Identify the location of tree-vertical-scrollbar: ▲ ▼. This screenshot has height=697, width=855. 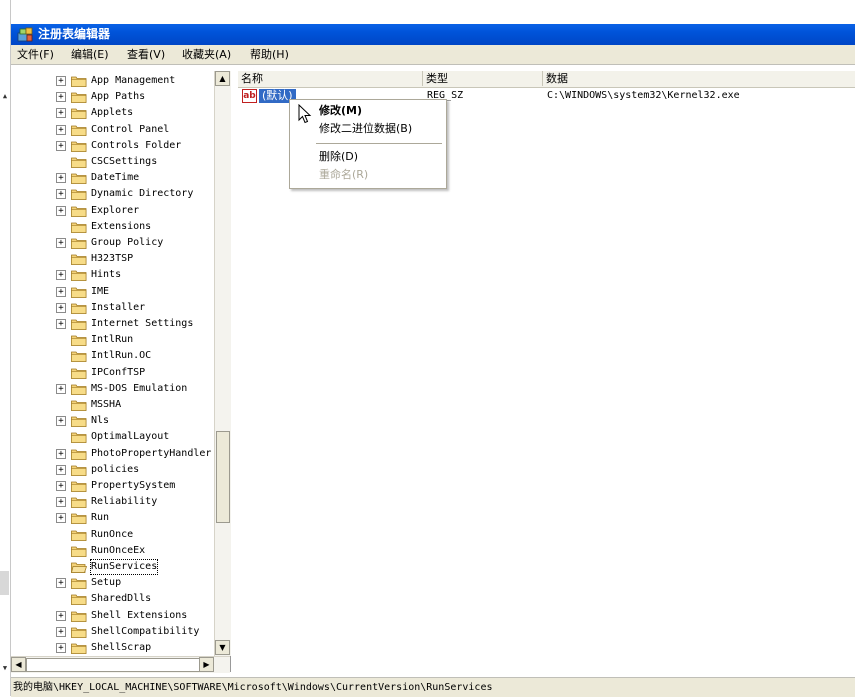
(222, 363).